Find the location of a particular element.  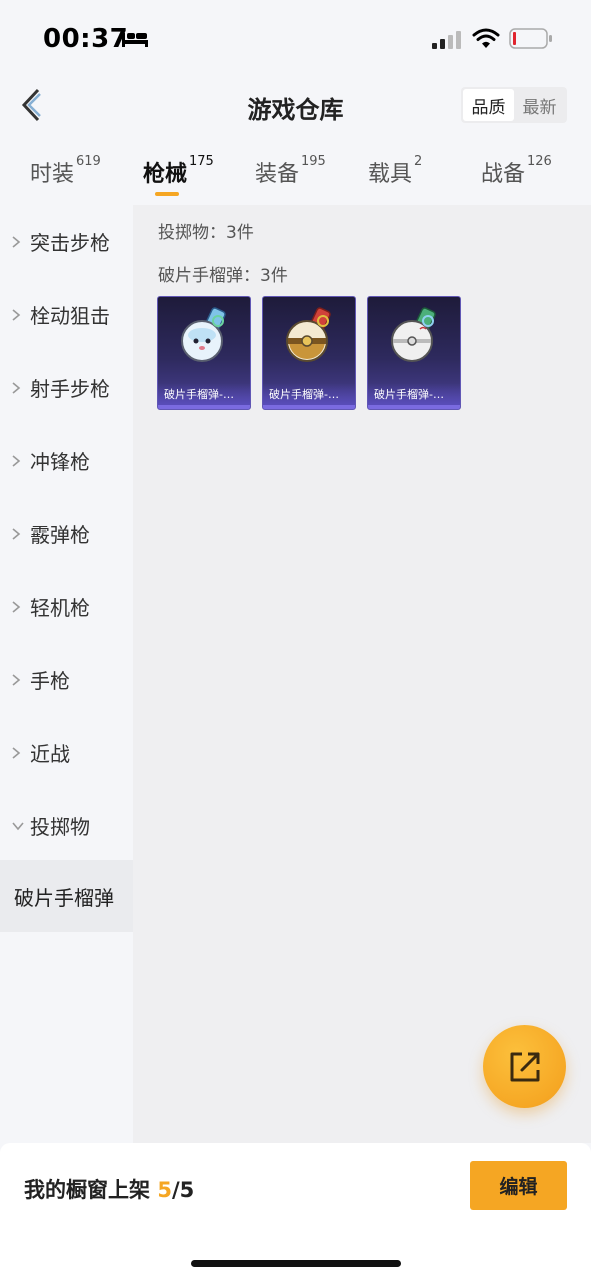

share-external-icon is located at coordinates (524, 1066).